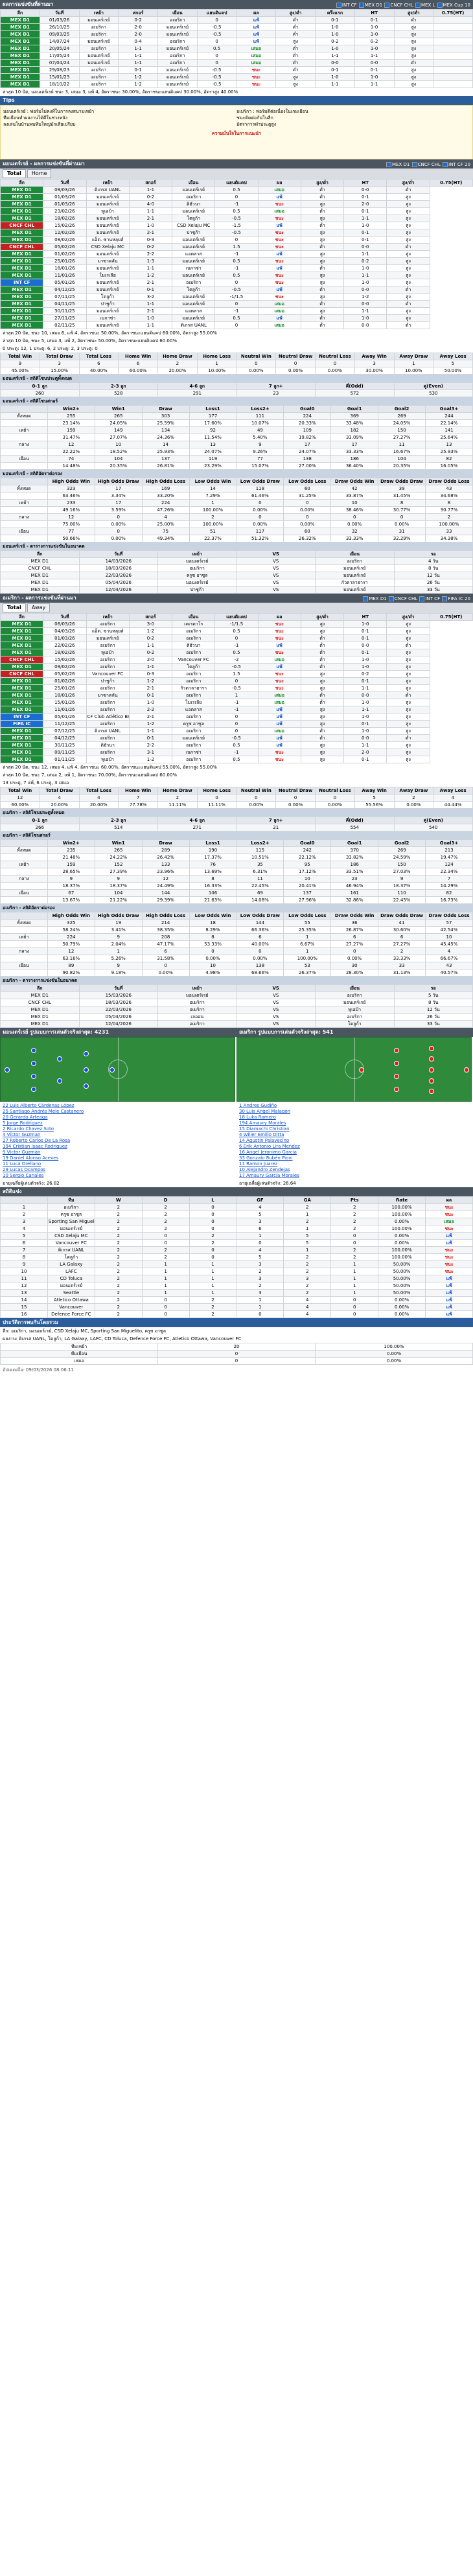 The width and height of the screenshot is (473, 2576). Describe the element at coordinates (467, 164) in the screenshot. I see `count-select: 20` at that location.